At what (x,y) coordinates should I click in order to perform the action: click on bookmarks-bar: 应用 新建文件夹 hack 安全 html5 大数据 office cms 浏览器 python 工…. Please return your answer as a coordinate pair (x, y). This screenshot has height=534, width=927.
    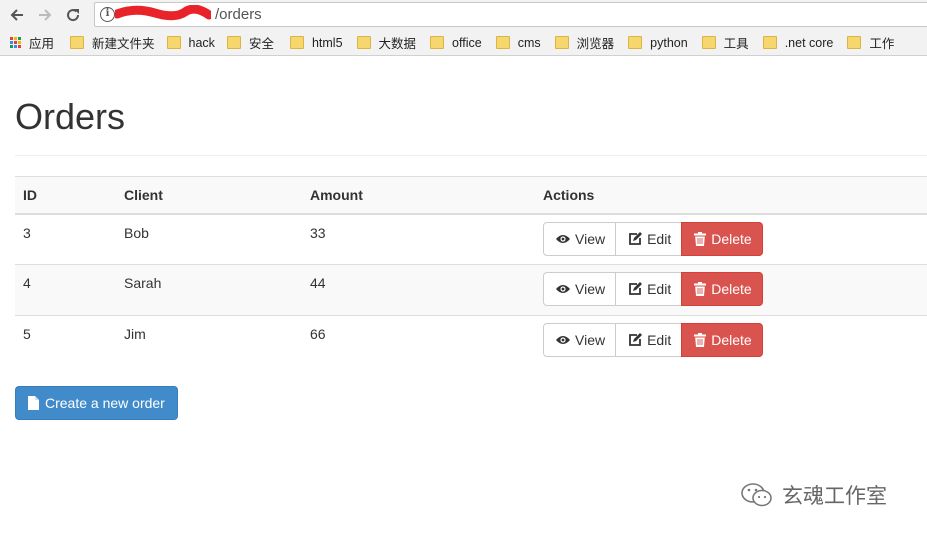
    Looking at the image, I should click on (463, 43).